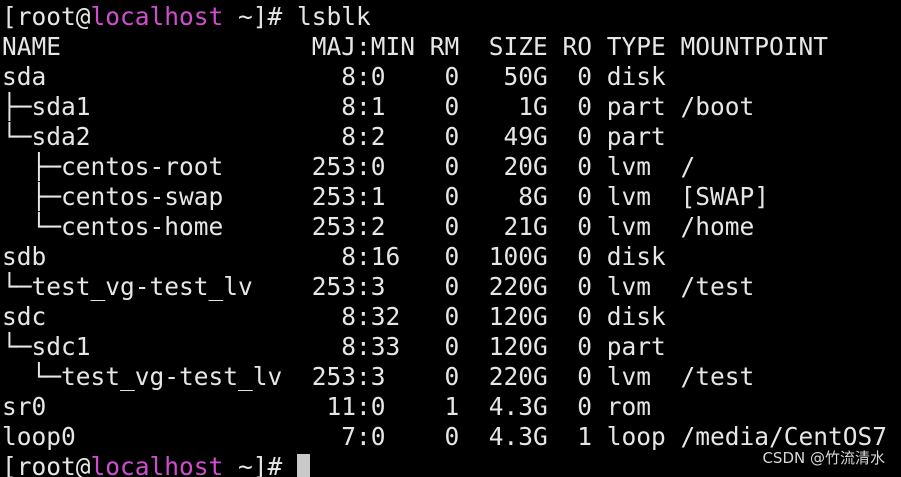 This screenshot has height=477, width=901. I want to click on text-cursor, so click(304, 465).